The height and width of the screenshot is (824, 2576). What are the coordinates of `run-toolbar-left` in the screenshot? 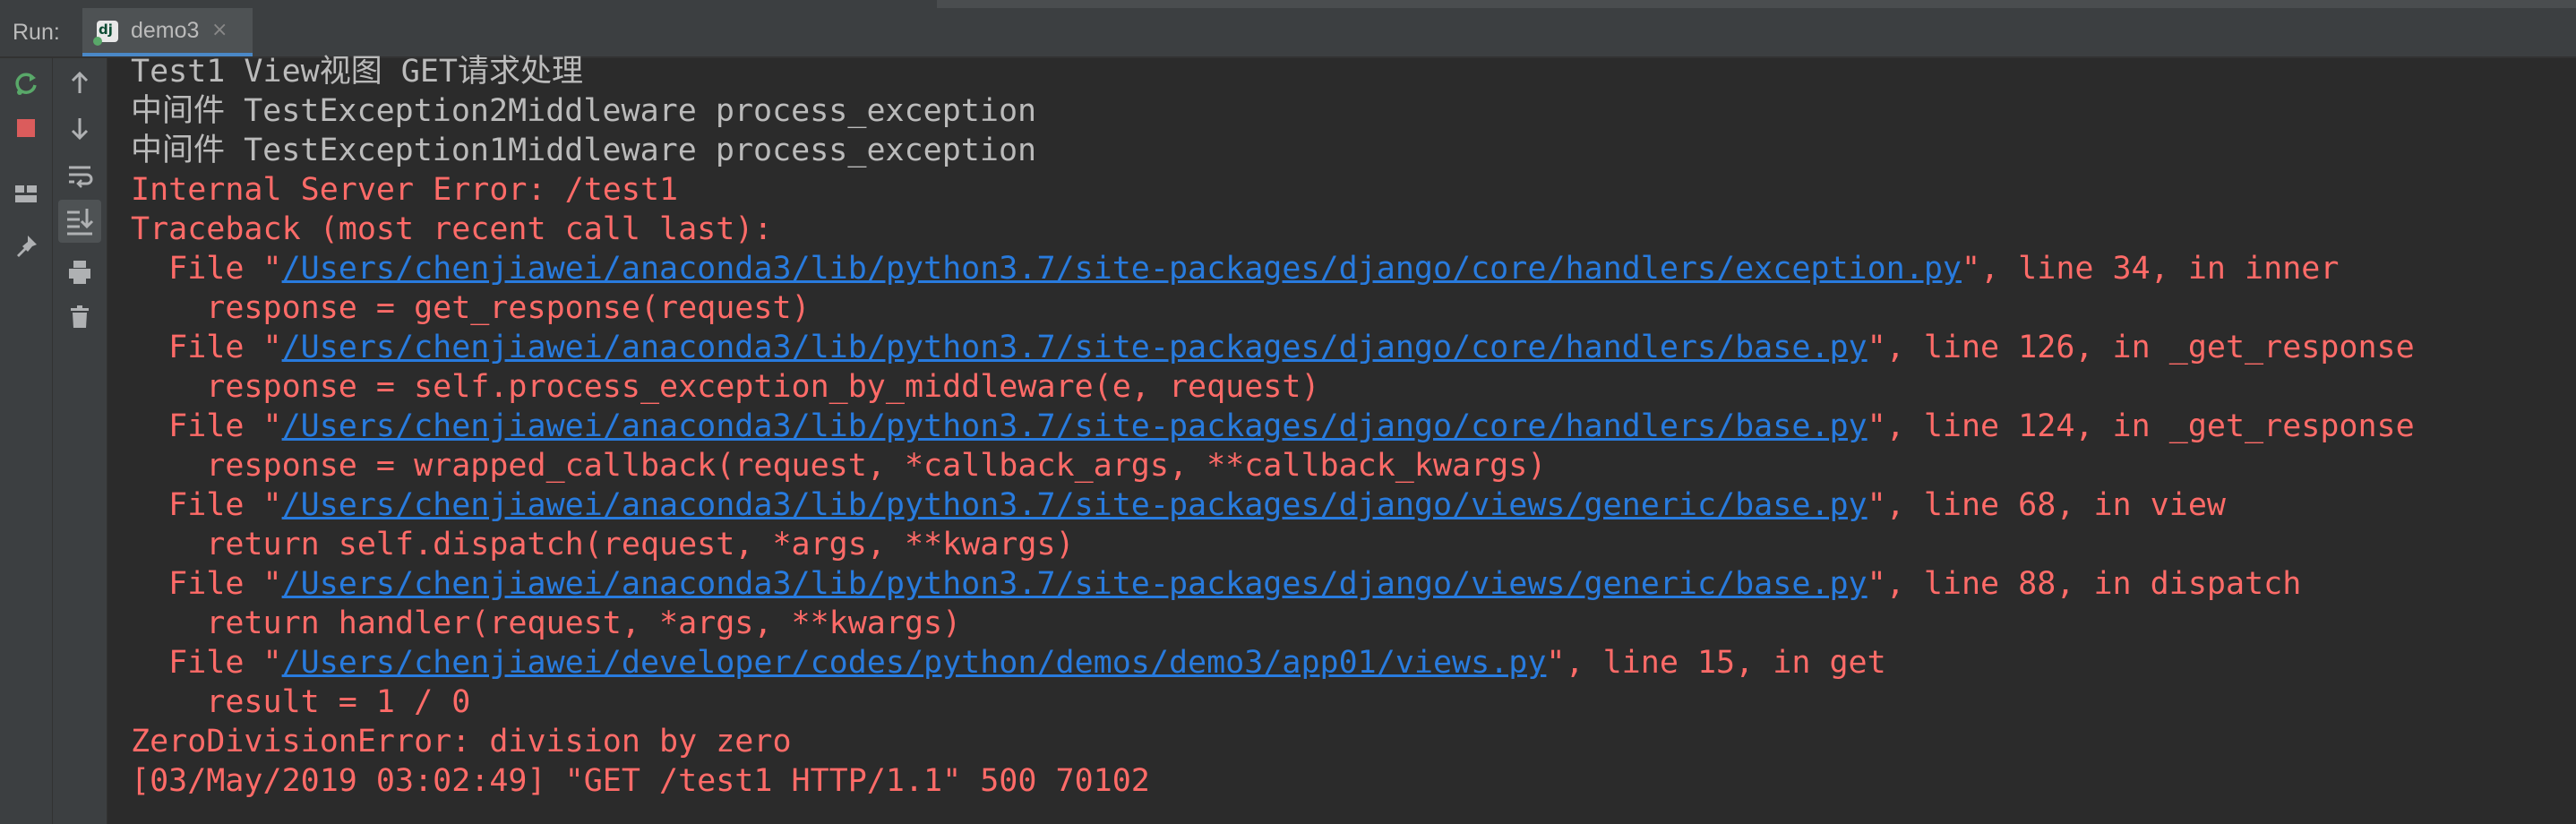 It's located at (26, 441).